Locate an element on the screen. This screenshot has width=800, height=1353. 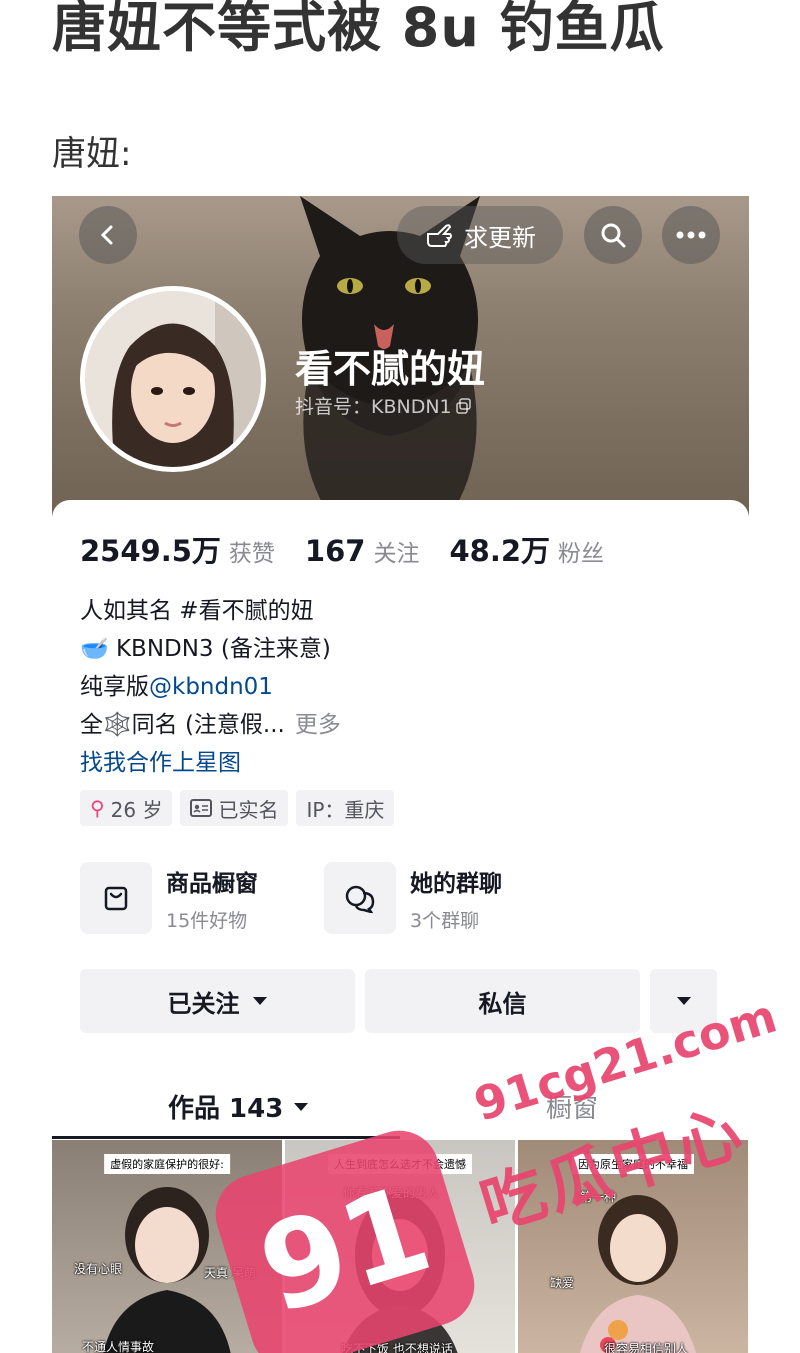
verified-tag: 已实名 is located at coordinates (234, 808).